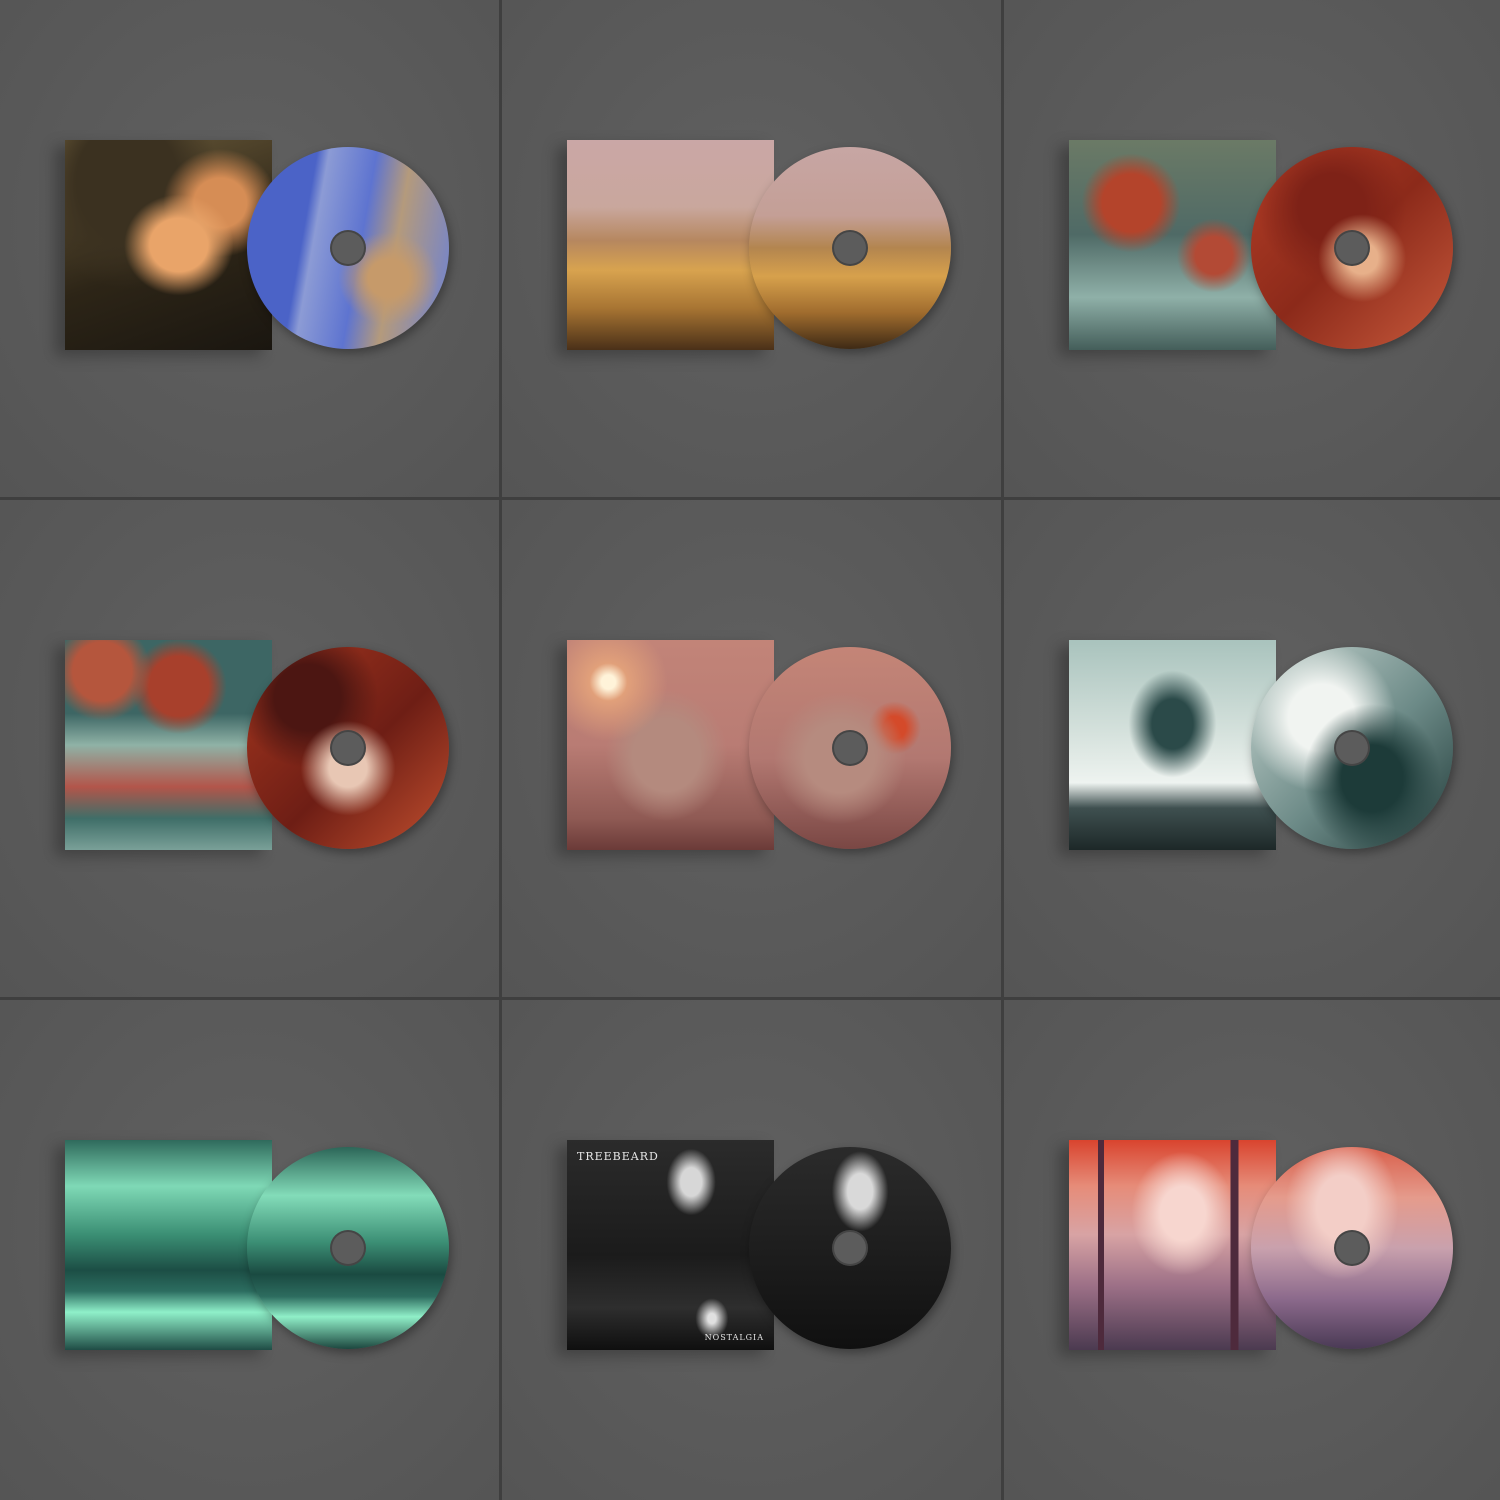 This screenshot has width=1500, height=1500. I want to click on mockup-cell-8: TREEBEARD NOSTALGIA, so click(751, 1250).